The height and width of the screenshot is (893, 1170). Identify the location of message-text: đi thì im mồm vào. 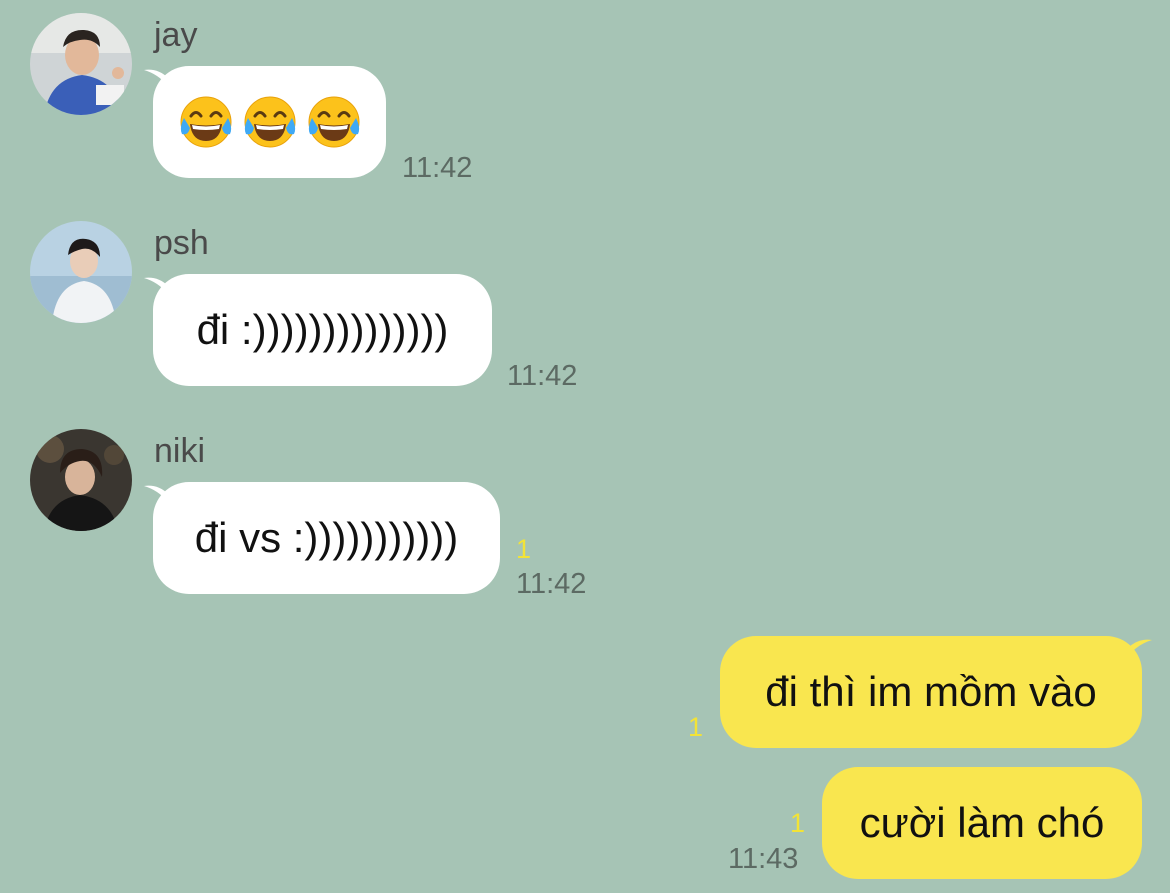
(931, 691).